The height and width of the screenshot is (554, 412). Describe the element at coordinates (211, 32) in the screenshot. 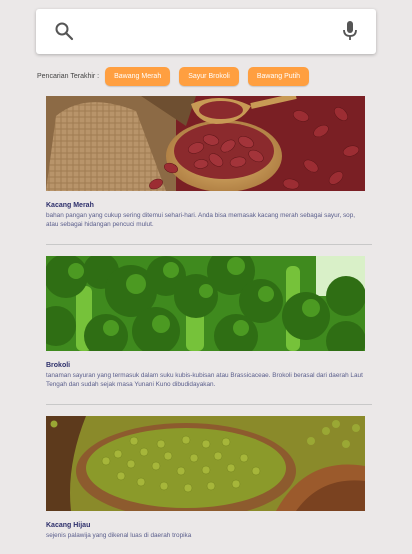

I see `search-input` at that location.